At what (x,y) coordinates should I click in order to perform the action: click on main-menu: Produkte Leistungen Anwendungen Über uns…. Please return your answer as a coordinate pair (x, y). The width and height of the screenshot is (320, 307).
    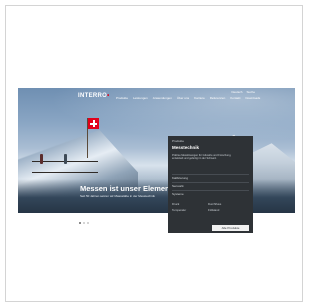
    Looking at the image, I should click on (188, 98).